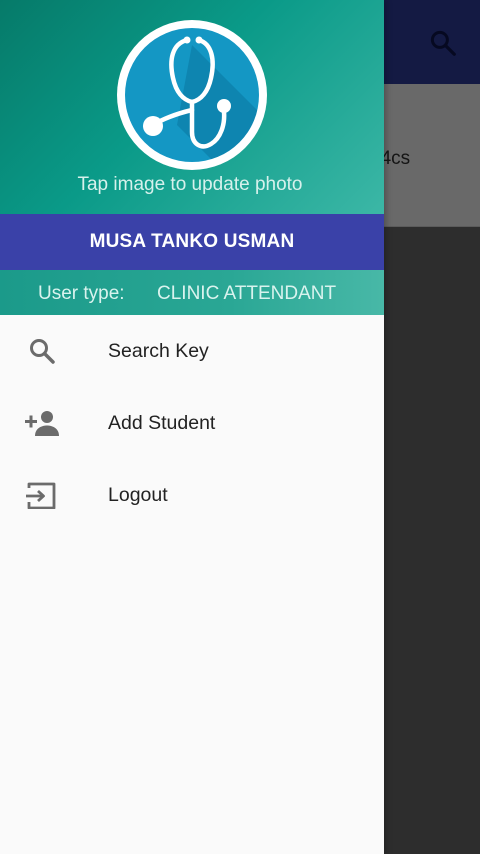 This screenshot has width=480, height=854. Describe the element at coordinates (42, 351) in the screenshot. I see `search-icon` at that location.